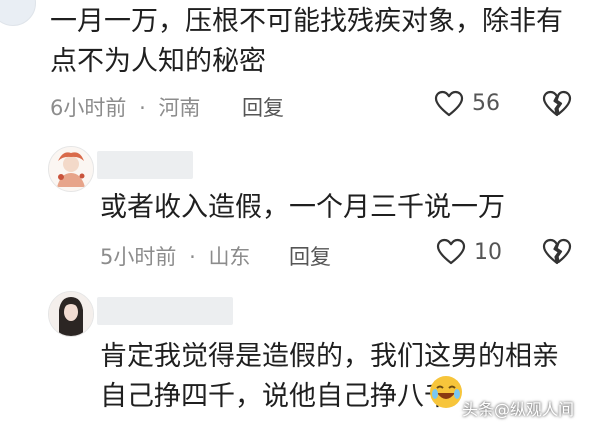 This screenshot has height=424, width=600. I want to click on comment-2-like-button, so click(451, 252).